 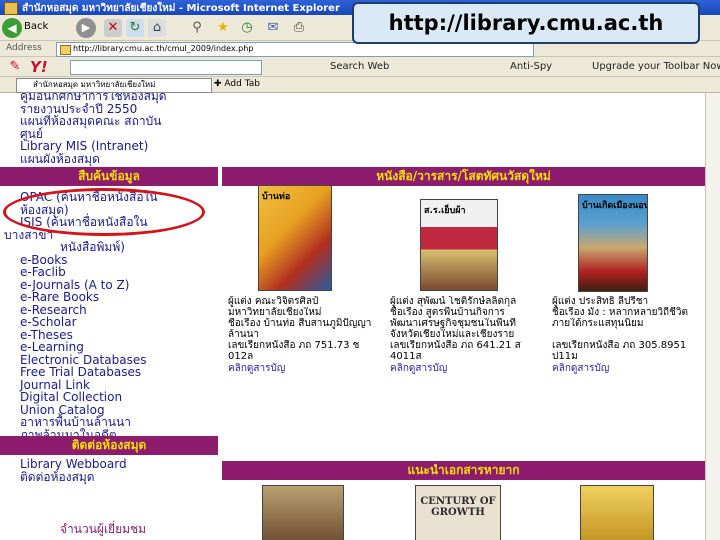 I want to click on browser-tab-title: สำนักหอสมุด มหาวิทยาลัยเชียงใหม่, so click(x=94, y=84).